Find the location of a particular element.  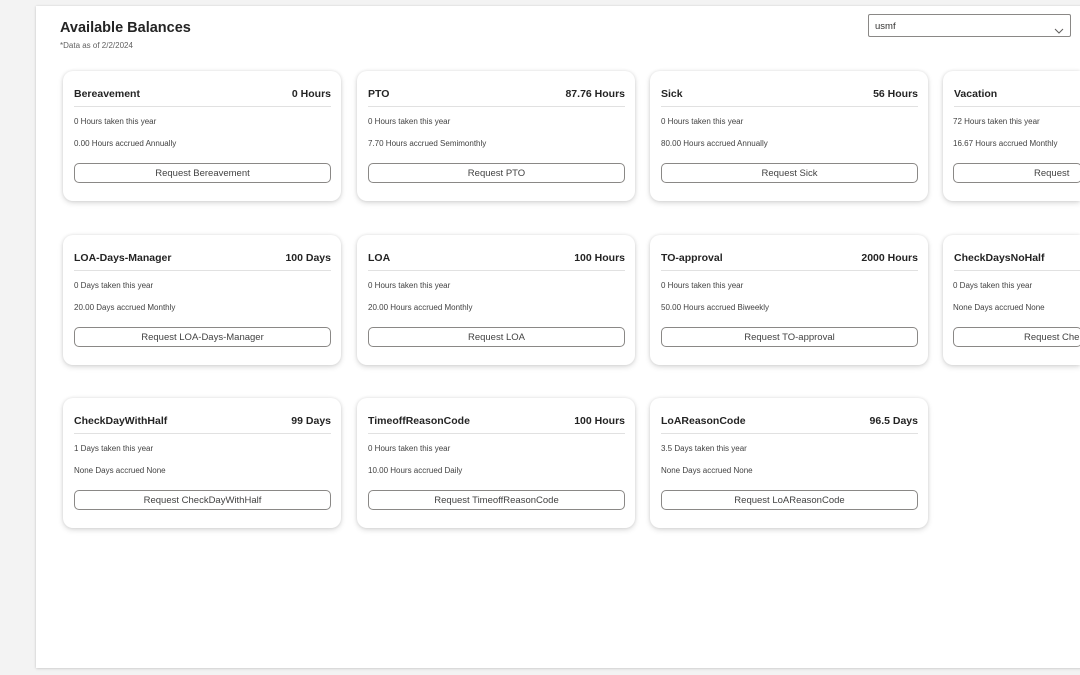

balance-value: 2000 Hours is located at coordinates (889, 258).